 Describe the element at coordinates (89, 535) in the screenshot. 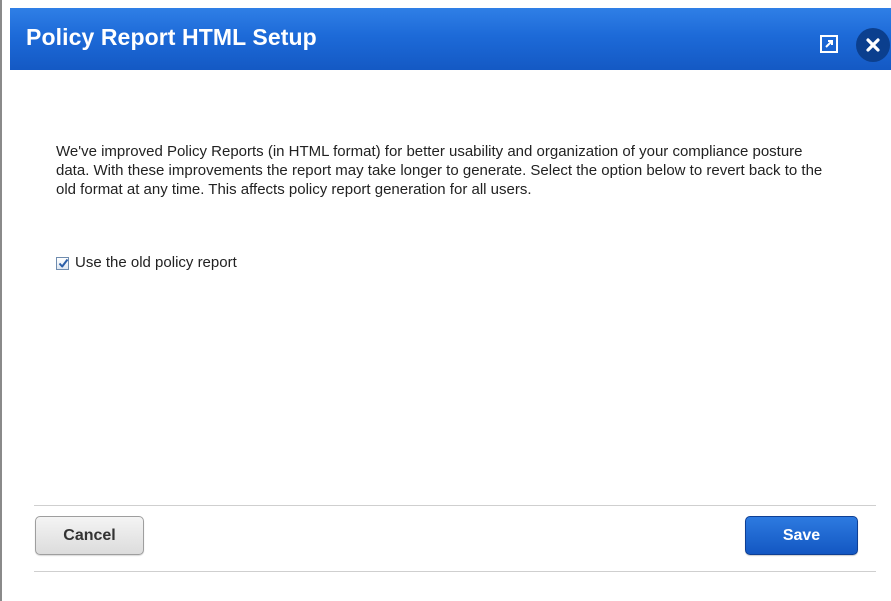

I see `cancel-button: Cancel` at that location.